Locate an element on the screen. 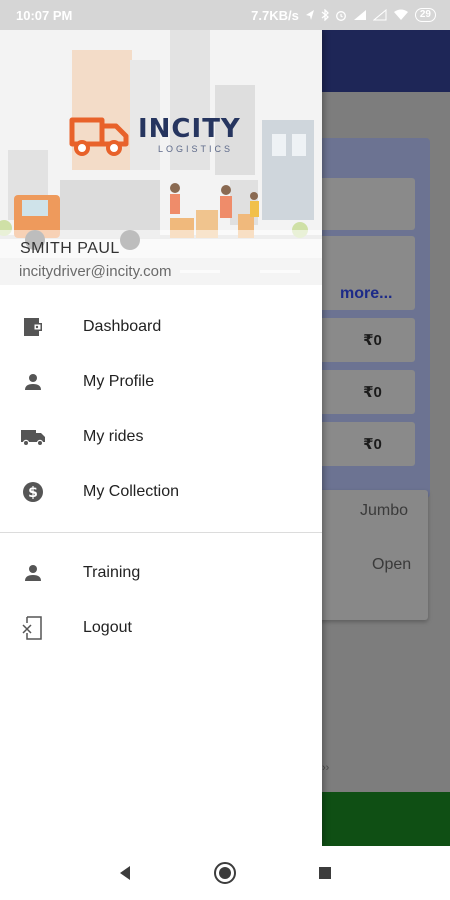  menu-item-logout: Logout is located at coordinates (161, 627).